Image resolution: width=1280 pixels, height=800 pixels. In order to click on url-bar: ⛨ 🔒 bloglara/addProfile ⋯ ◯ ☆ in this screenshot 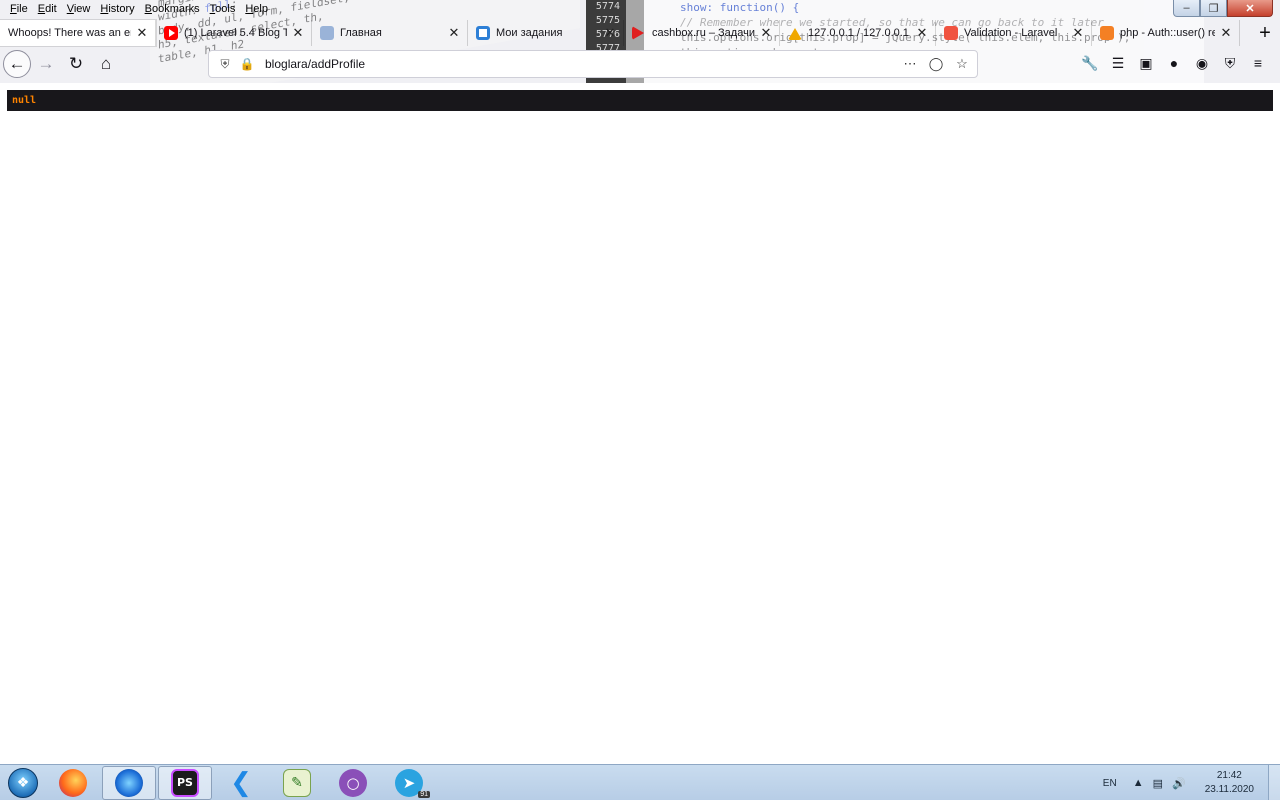, I will do `click(593, 64)`.